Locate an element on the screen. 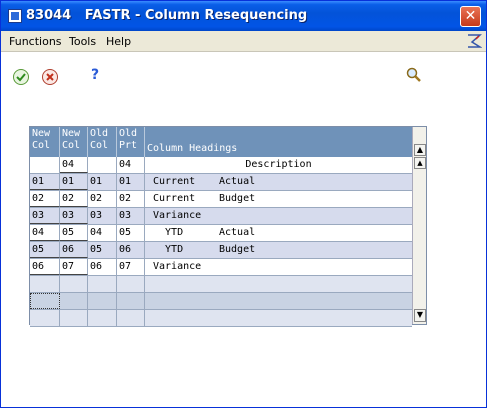  scroll-down-icon: ▼ is located at coordinates (420, 315).